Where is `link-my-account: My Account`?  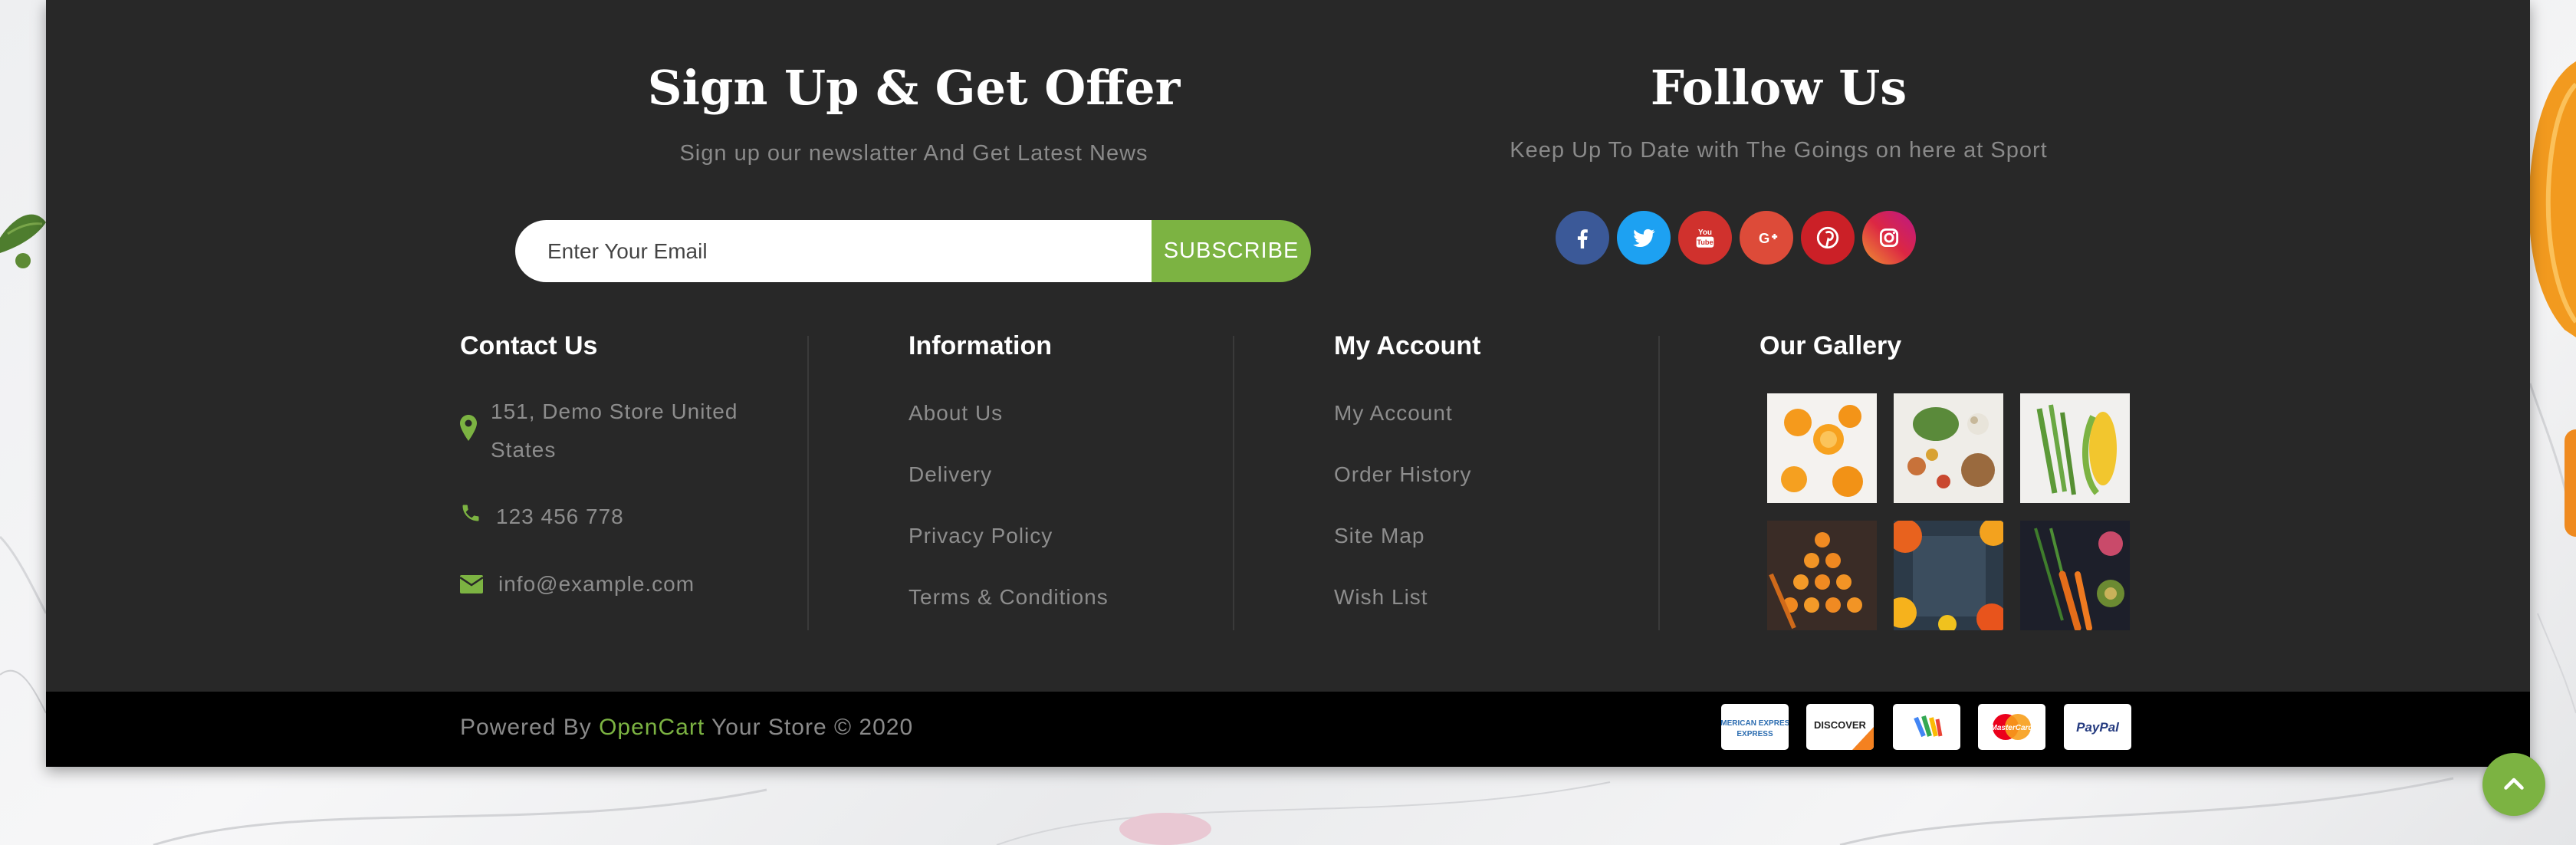 link-my-account: My Account is located at coordinates (1394, 413).